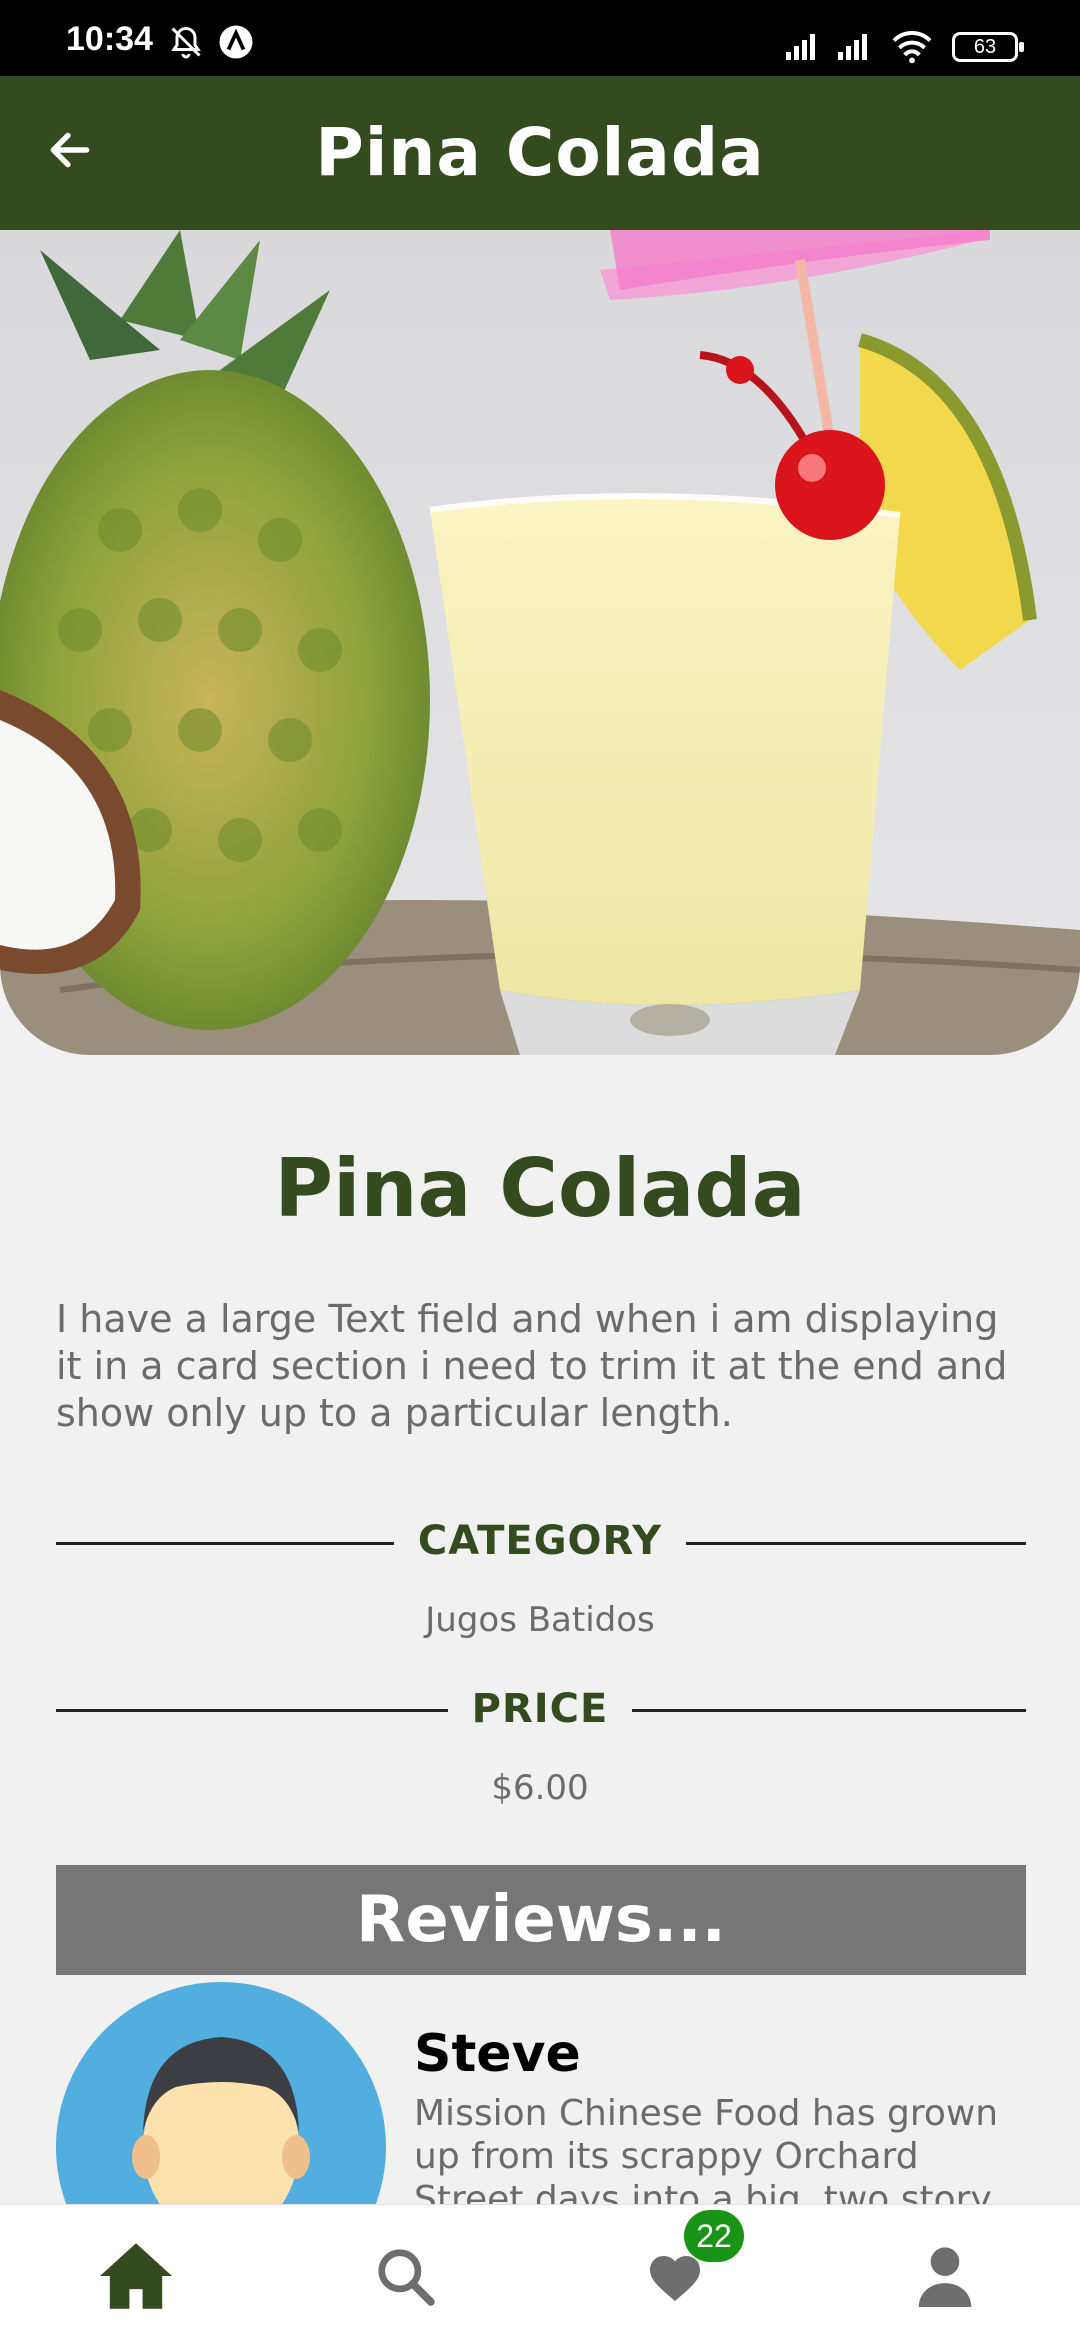 Image resolution: width=1080 pixels, height=2340 pixels. I want to click on nav-profile, so click(945, 2278).